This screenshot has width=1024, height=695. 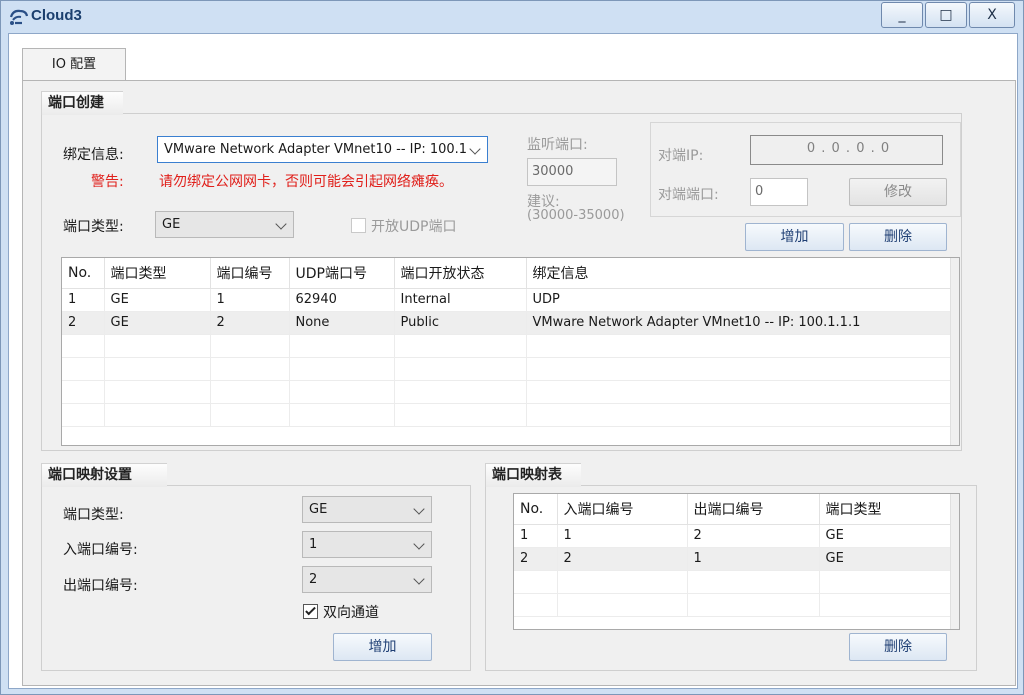 I want to click on warning-text: 请勿绑定公网网卡，否则可能会引起网络瘫痪。, so click(x=306, y=182).